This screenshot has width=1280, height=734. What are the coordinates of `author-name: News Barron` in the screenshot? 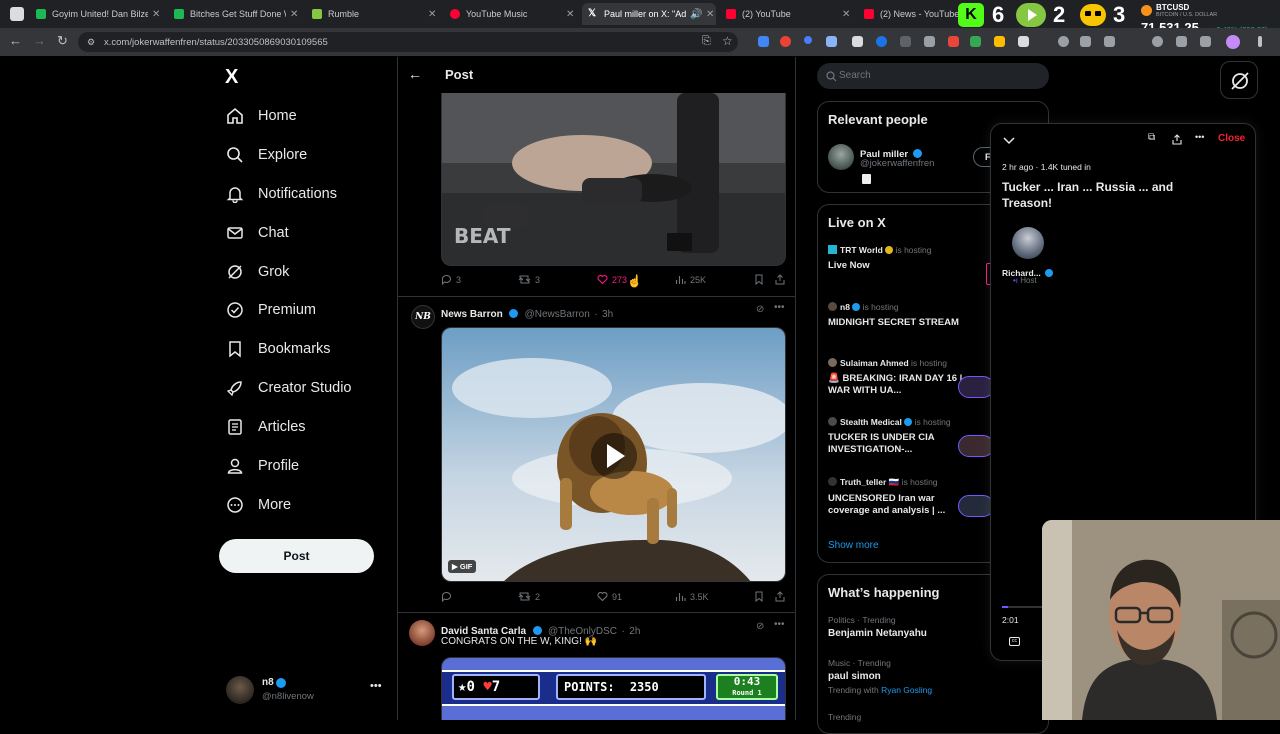 It's located at (472, 314).